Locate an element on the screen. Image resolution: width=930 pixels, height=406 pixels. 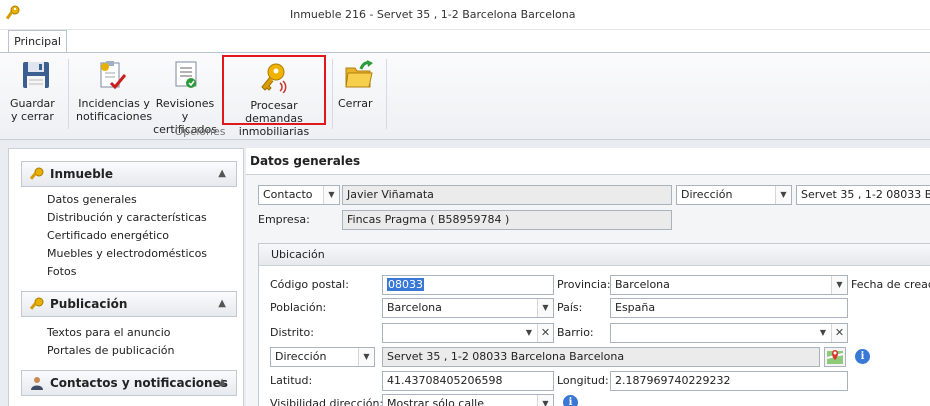
close-button: Cerrar is located at coordinates (359, 82).